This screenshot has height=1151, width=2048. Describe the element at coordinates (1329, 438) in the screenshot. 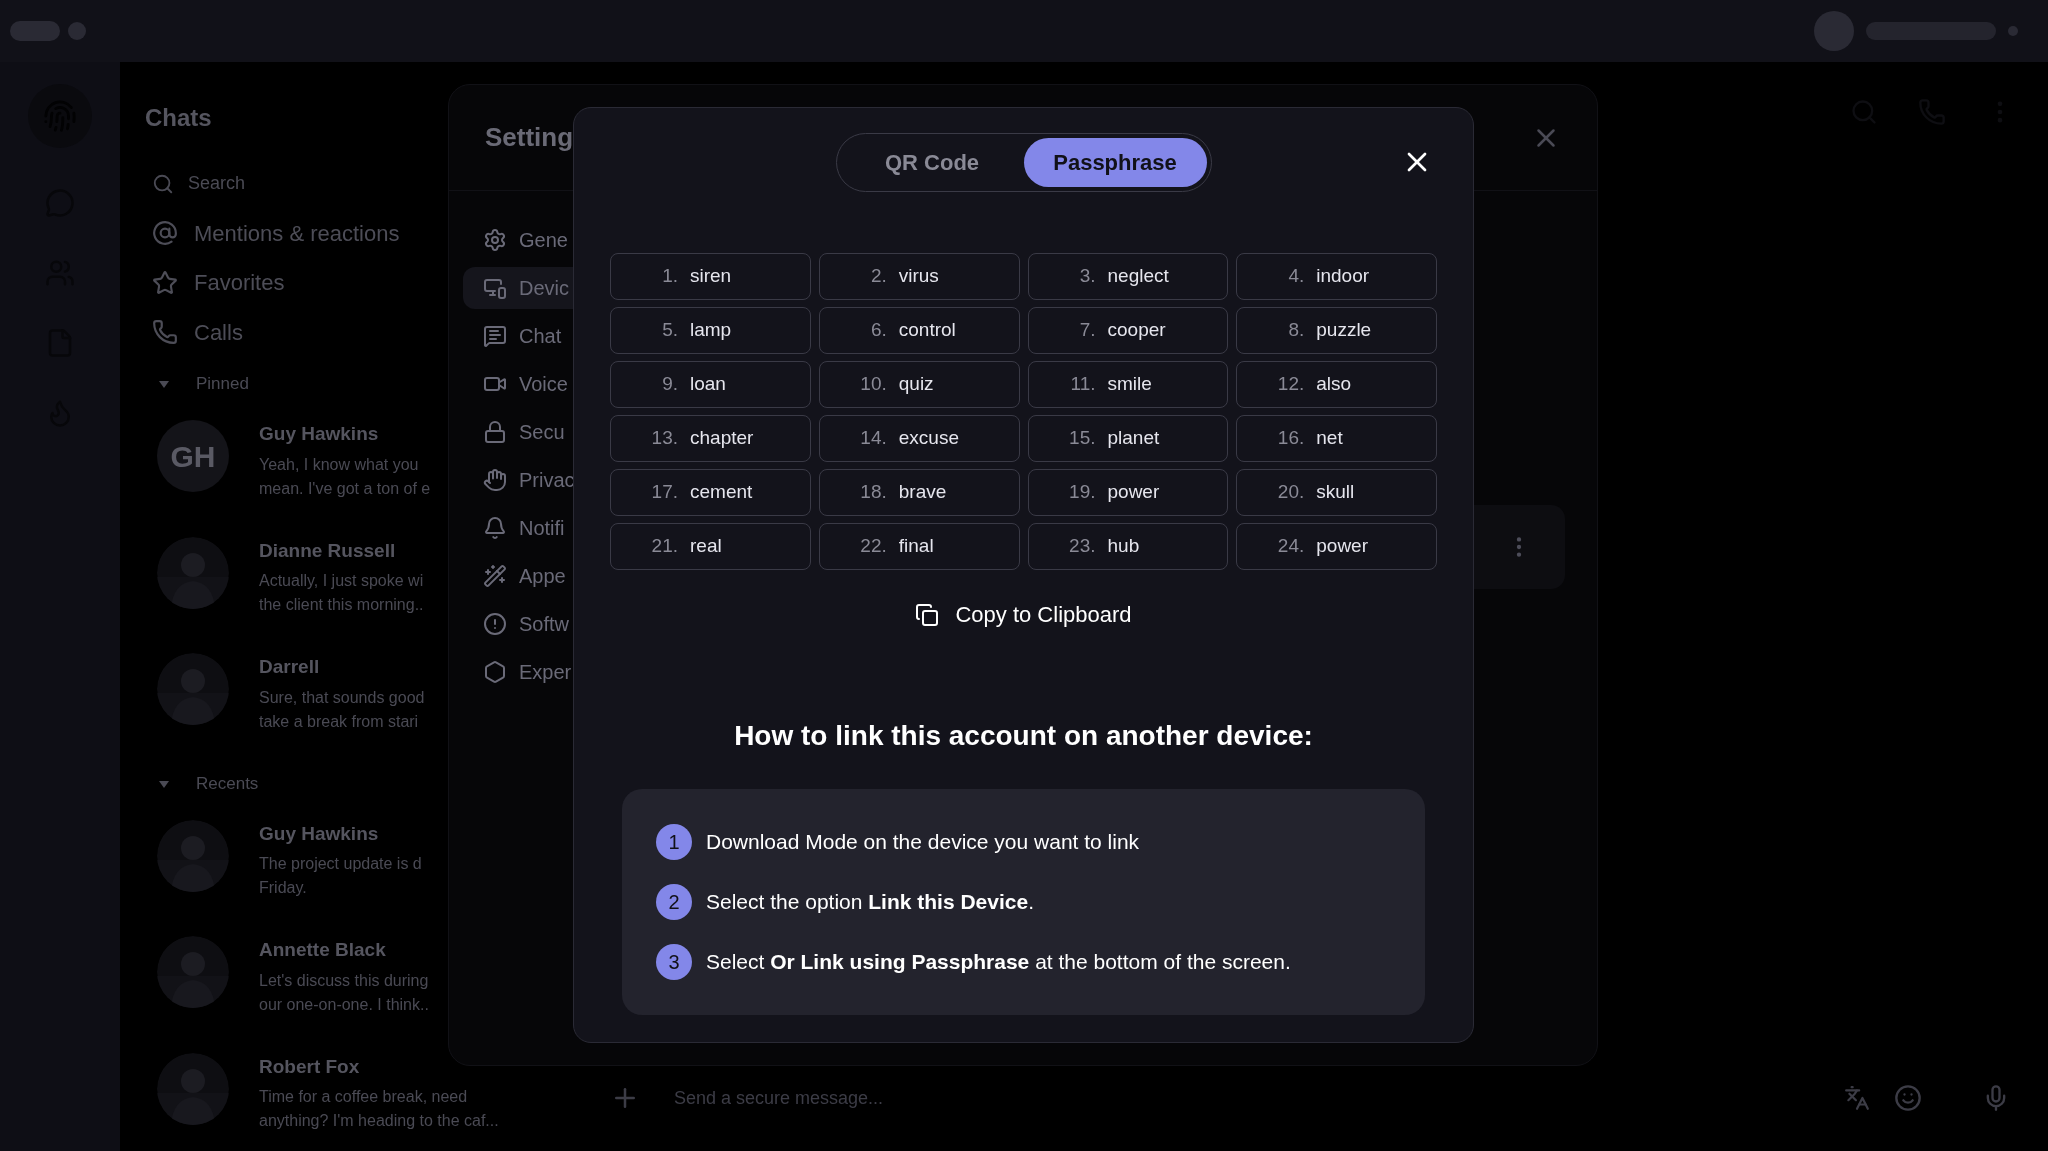

I see `word-text: net` at that location.